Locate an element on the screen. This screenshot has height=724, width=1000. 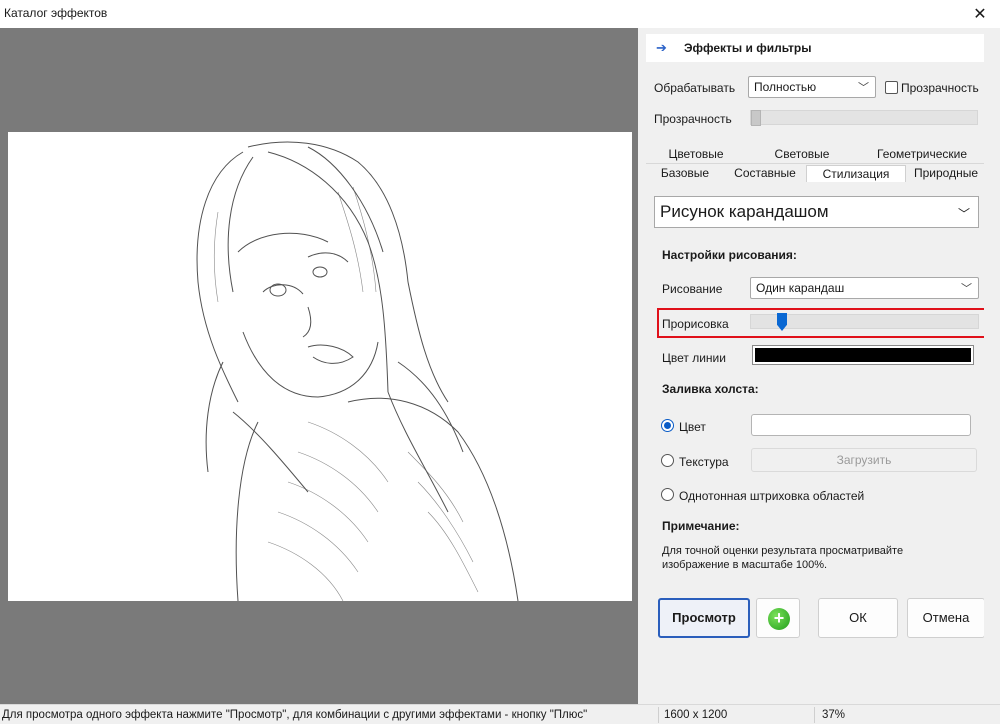
process-select: Полностью ﹀ is located at coordinates (812, 87).